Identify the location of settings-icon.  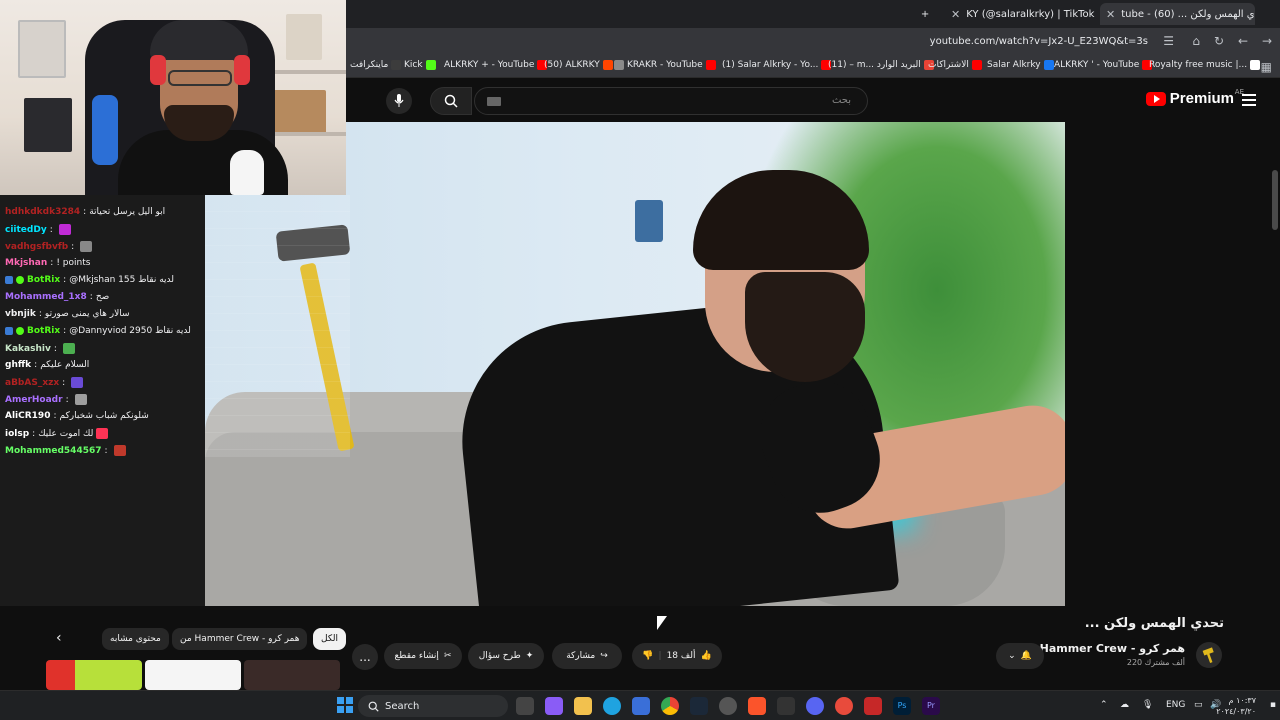
(728, 706).